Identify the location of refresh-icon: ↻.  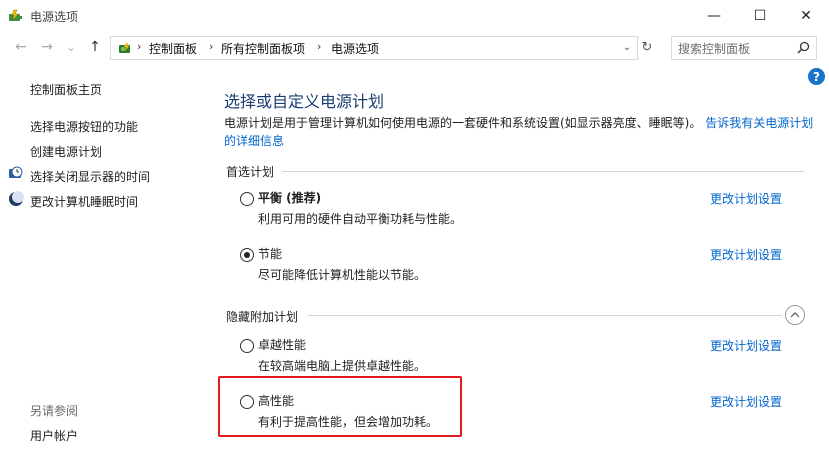
(647, 47).